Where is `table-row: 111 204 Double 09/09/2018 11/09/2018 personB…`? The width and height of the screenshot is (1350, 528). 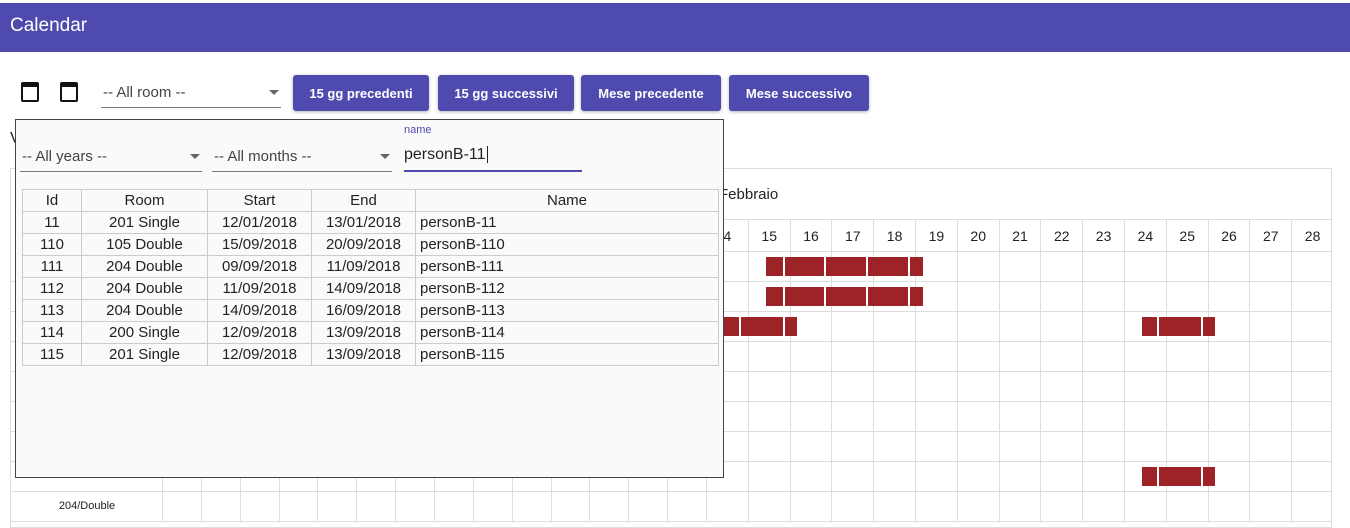 table-row: 111 204 Double 09/09/2018 11/09/2018 personB… is located at coordinates (370, 266).